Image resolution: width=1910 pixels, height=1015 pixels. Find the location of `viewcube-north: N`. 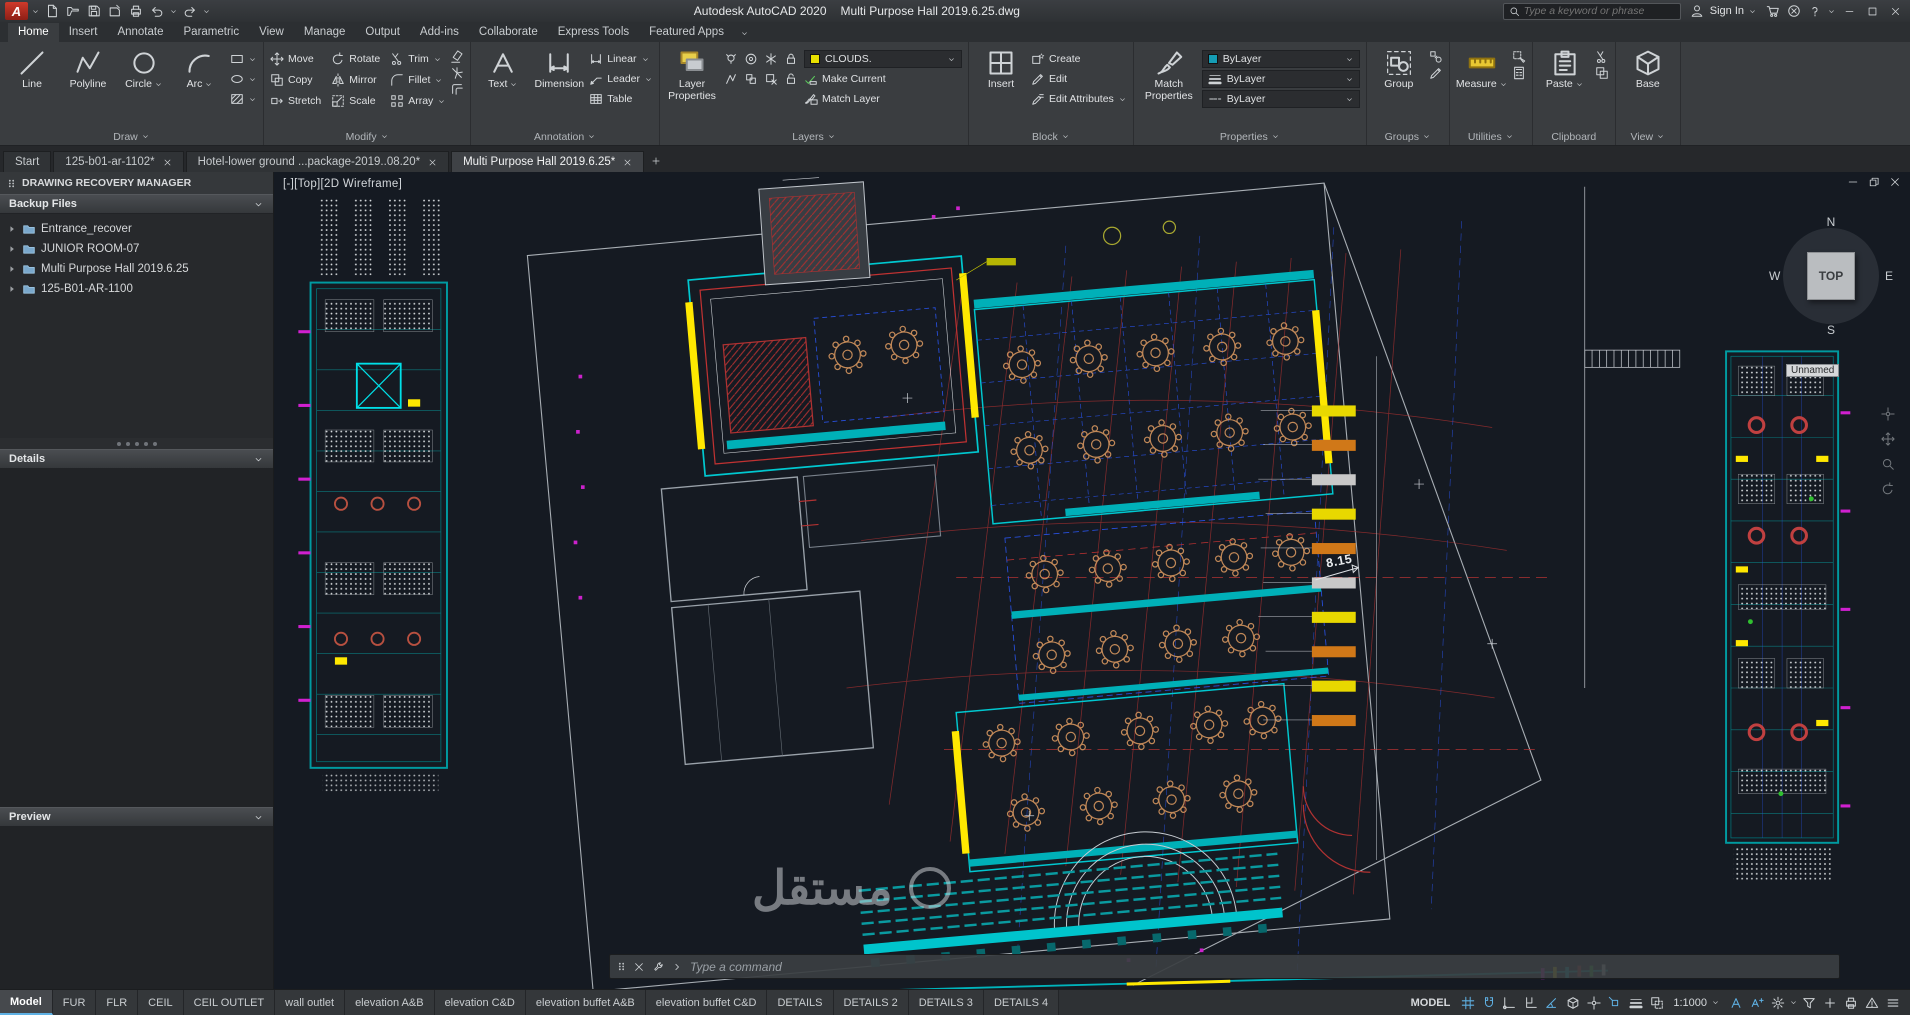

viewcube-north: N is located at coordinates (1831, 222).